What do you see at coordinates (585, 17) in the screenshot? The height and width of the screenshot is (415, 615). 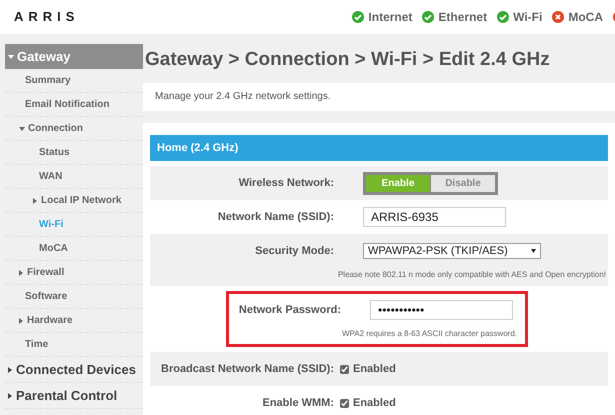 I see `status-label: MoCA` at bounding box center [585, 17].